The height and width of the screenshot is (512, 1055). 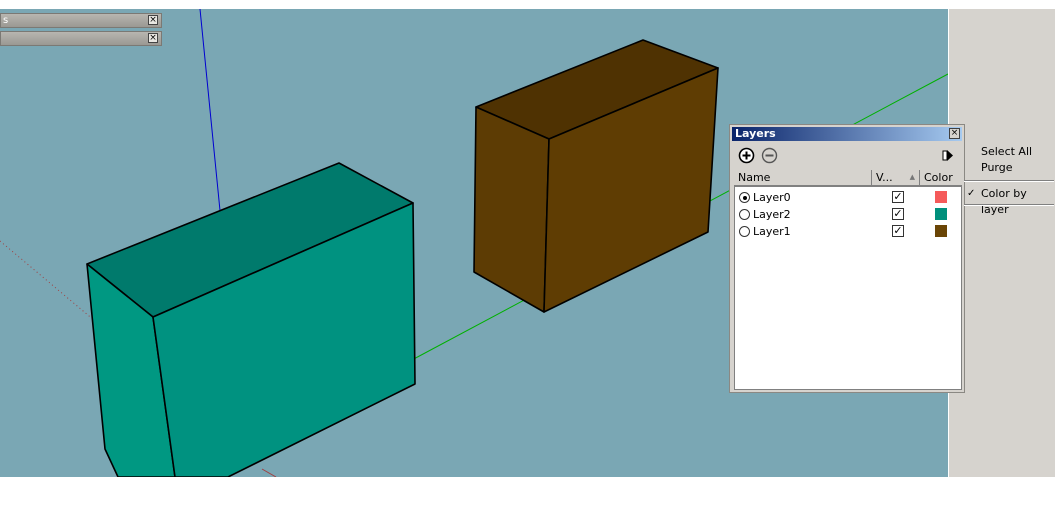 I want to click on collapsed-tray-1: s ×, so click(x=81, y=20).